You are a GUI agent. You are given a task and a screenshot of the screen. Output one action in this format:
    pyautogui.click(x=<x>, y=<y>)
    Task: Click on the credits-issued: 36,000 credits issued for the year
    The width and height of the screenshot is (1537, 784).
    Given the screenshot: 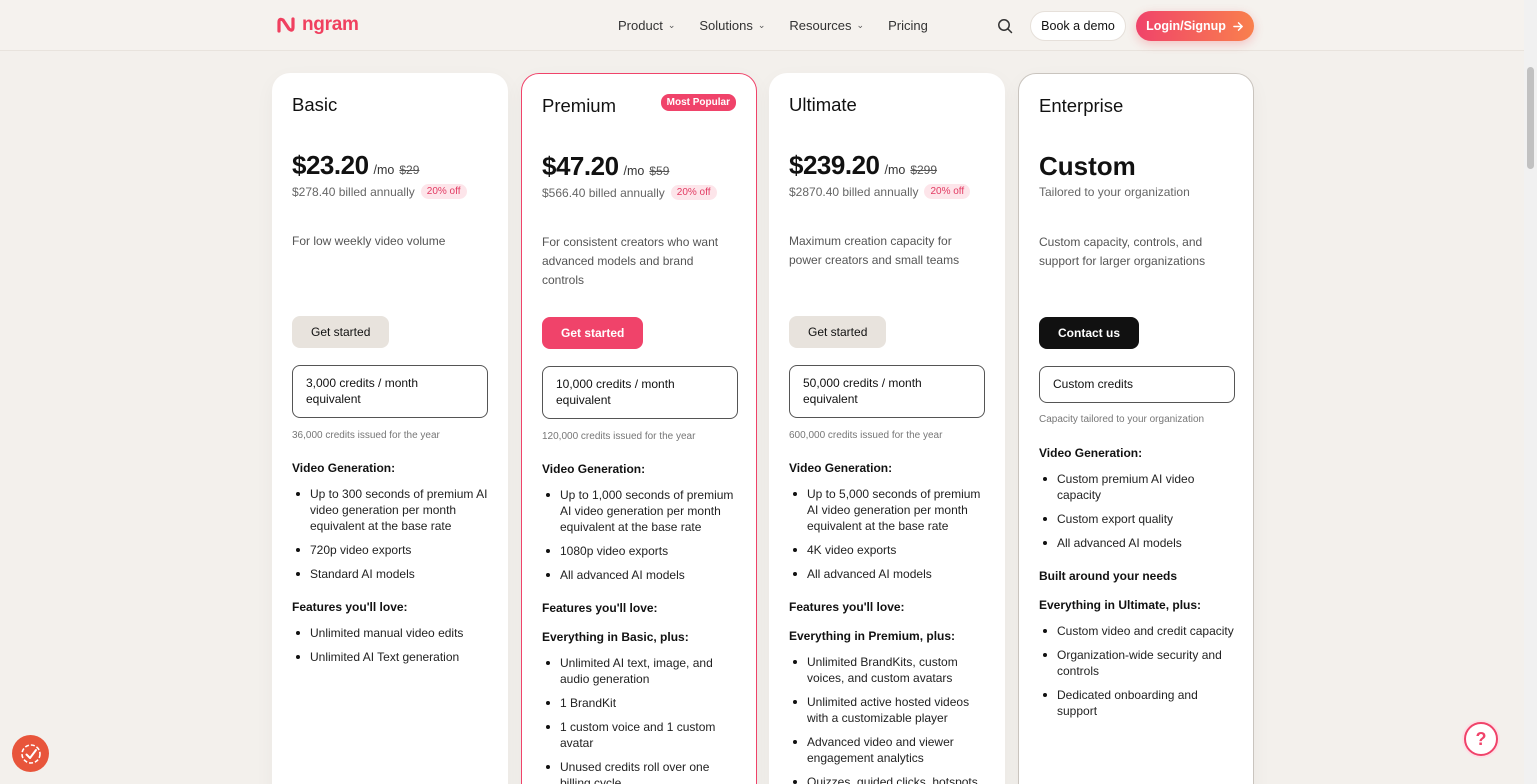 What is the action you would take?
    pyautogui.click(x=366, y=435)
    